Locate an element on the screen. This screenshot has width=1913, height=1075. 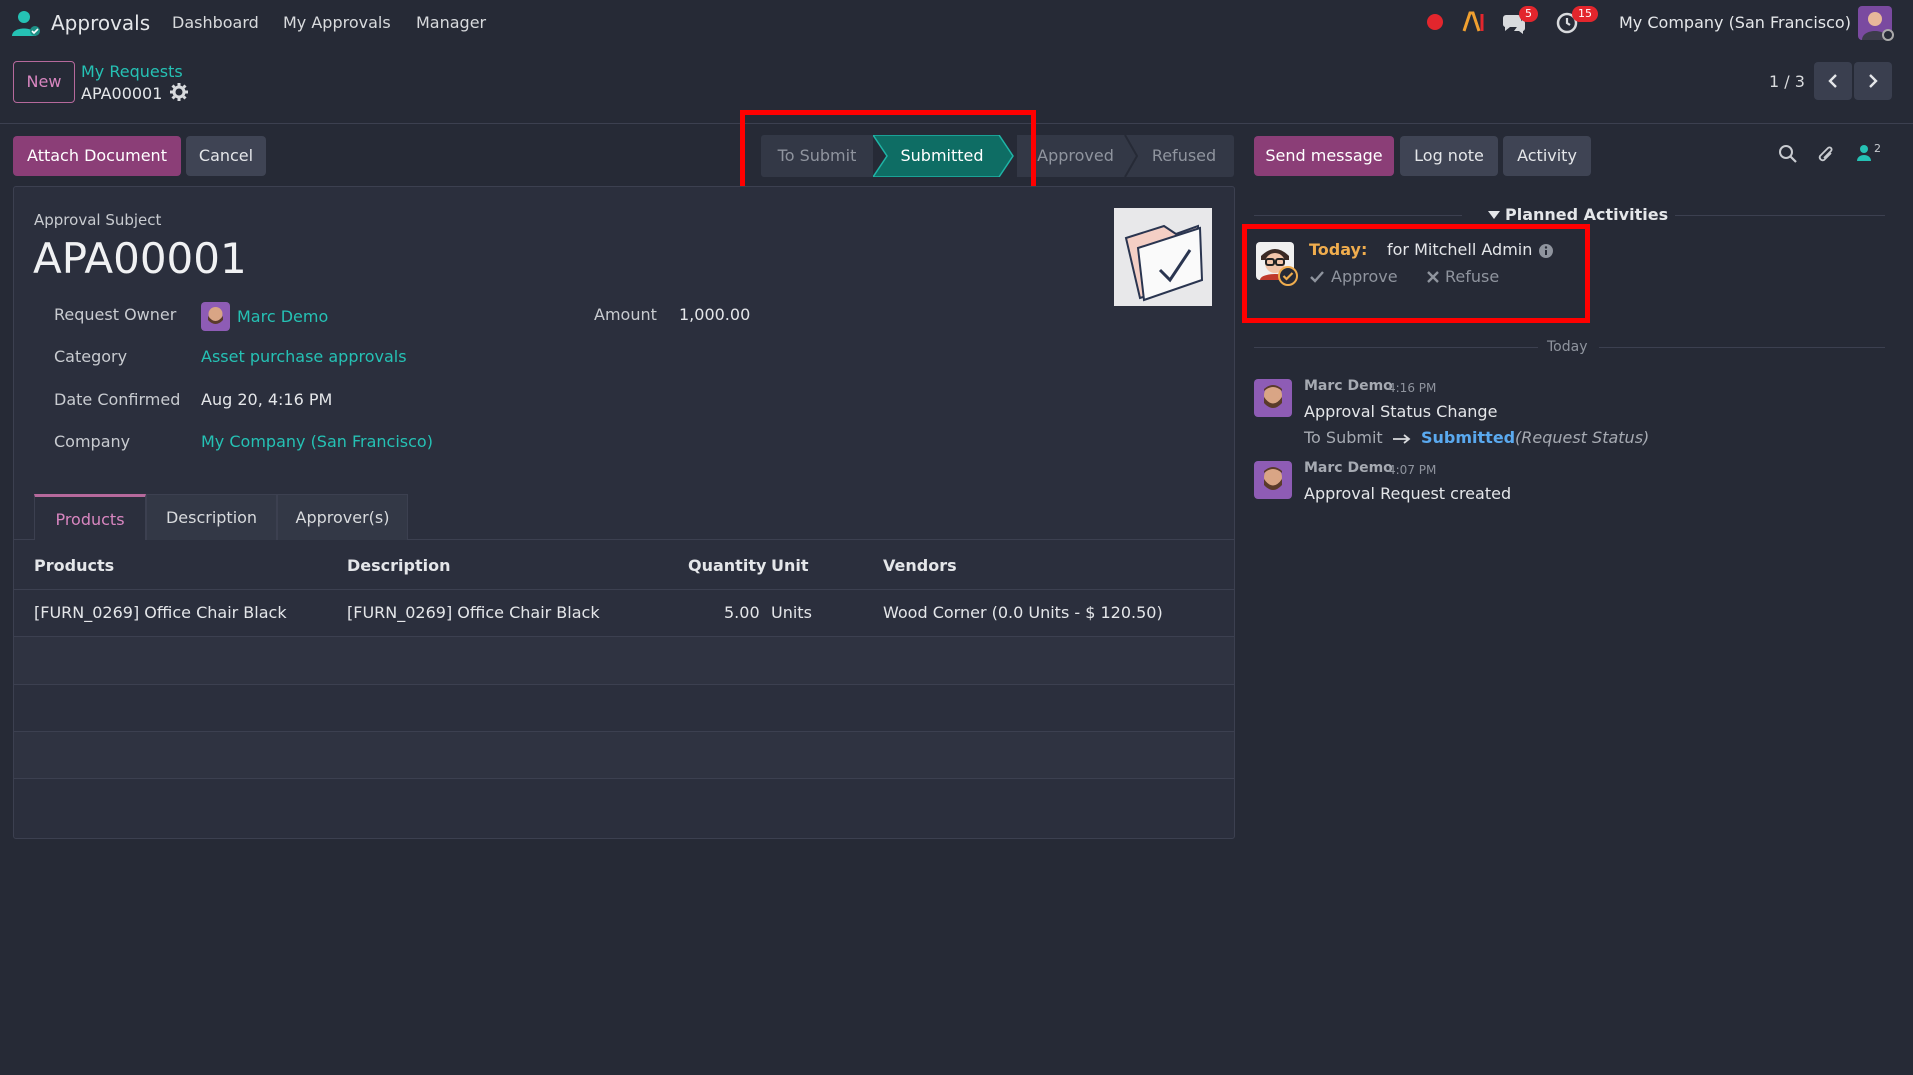
log-note-button: Log note is located at coordinates (1449, 156).